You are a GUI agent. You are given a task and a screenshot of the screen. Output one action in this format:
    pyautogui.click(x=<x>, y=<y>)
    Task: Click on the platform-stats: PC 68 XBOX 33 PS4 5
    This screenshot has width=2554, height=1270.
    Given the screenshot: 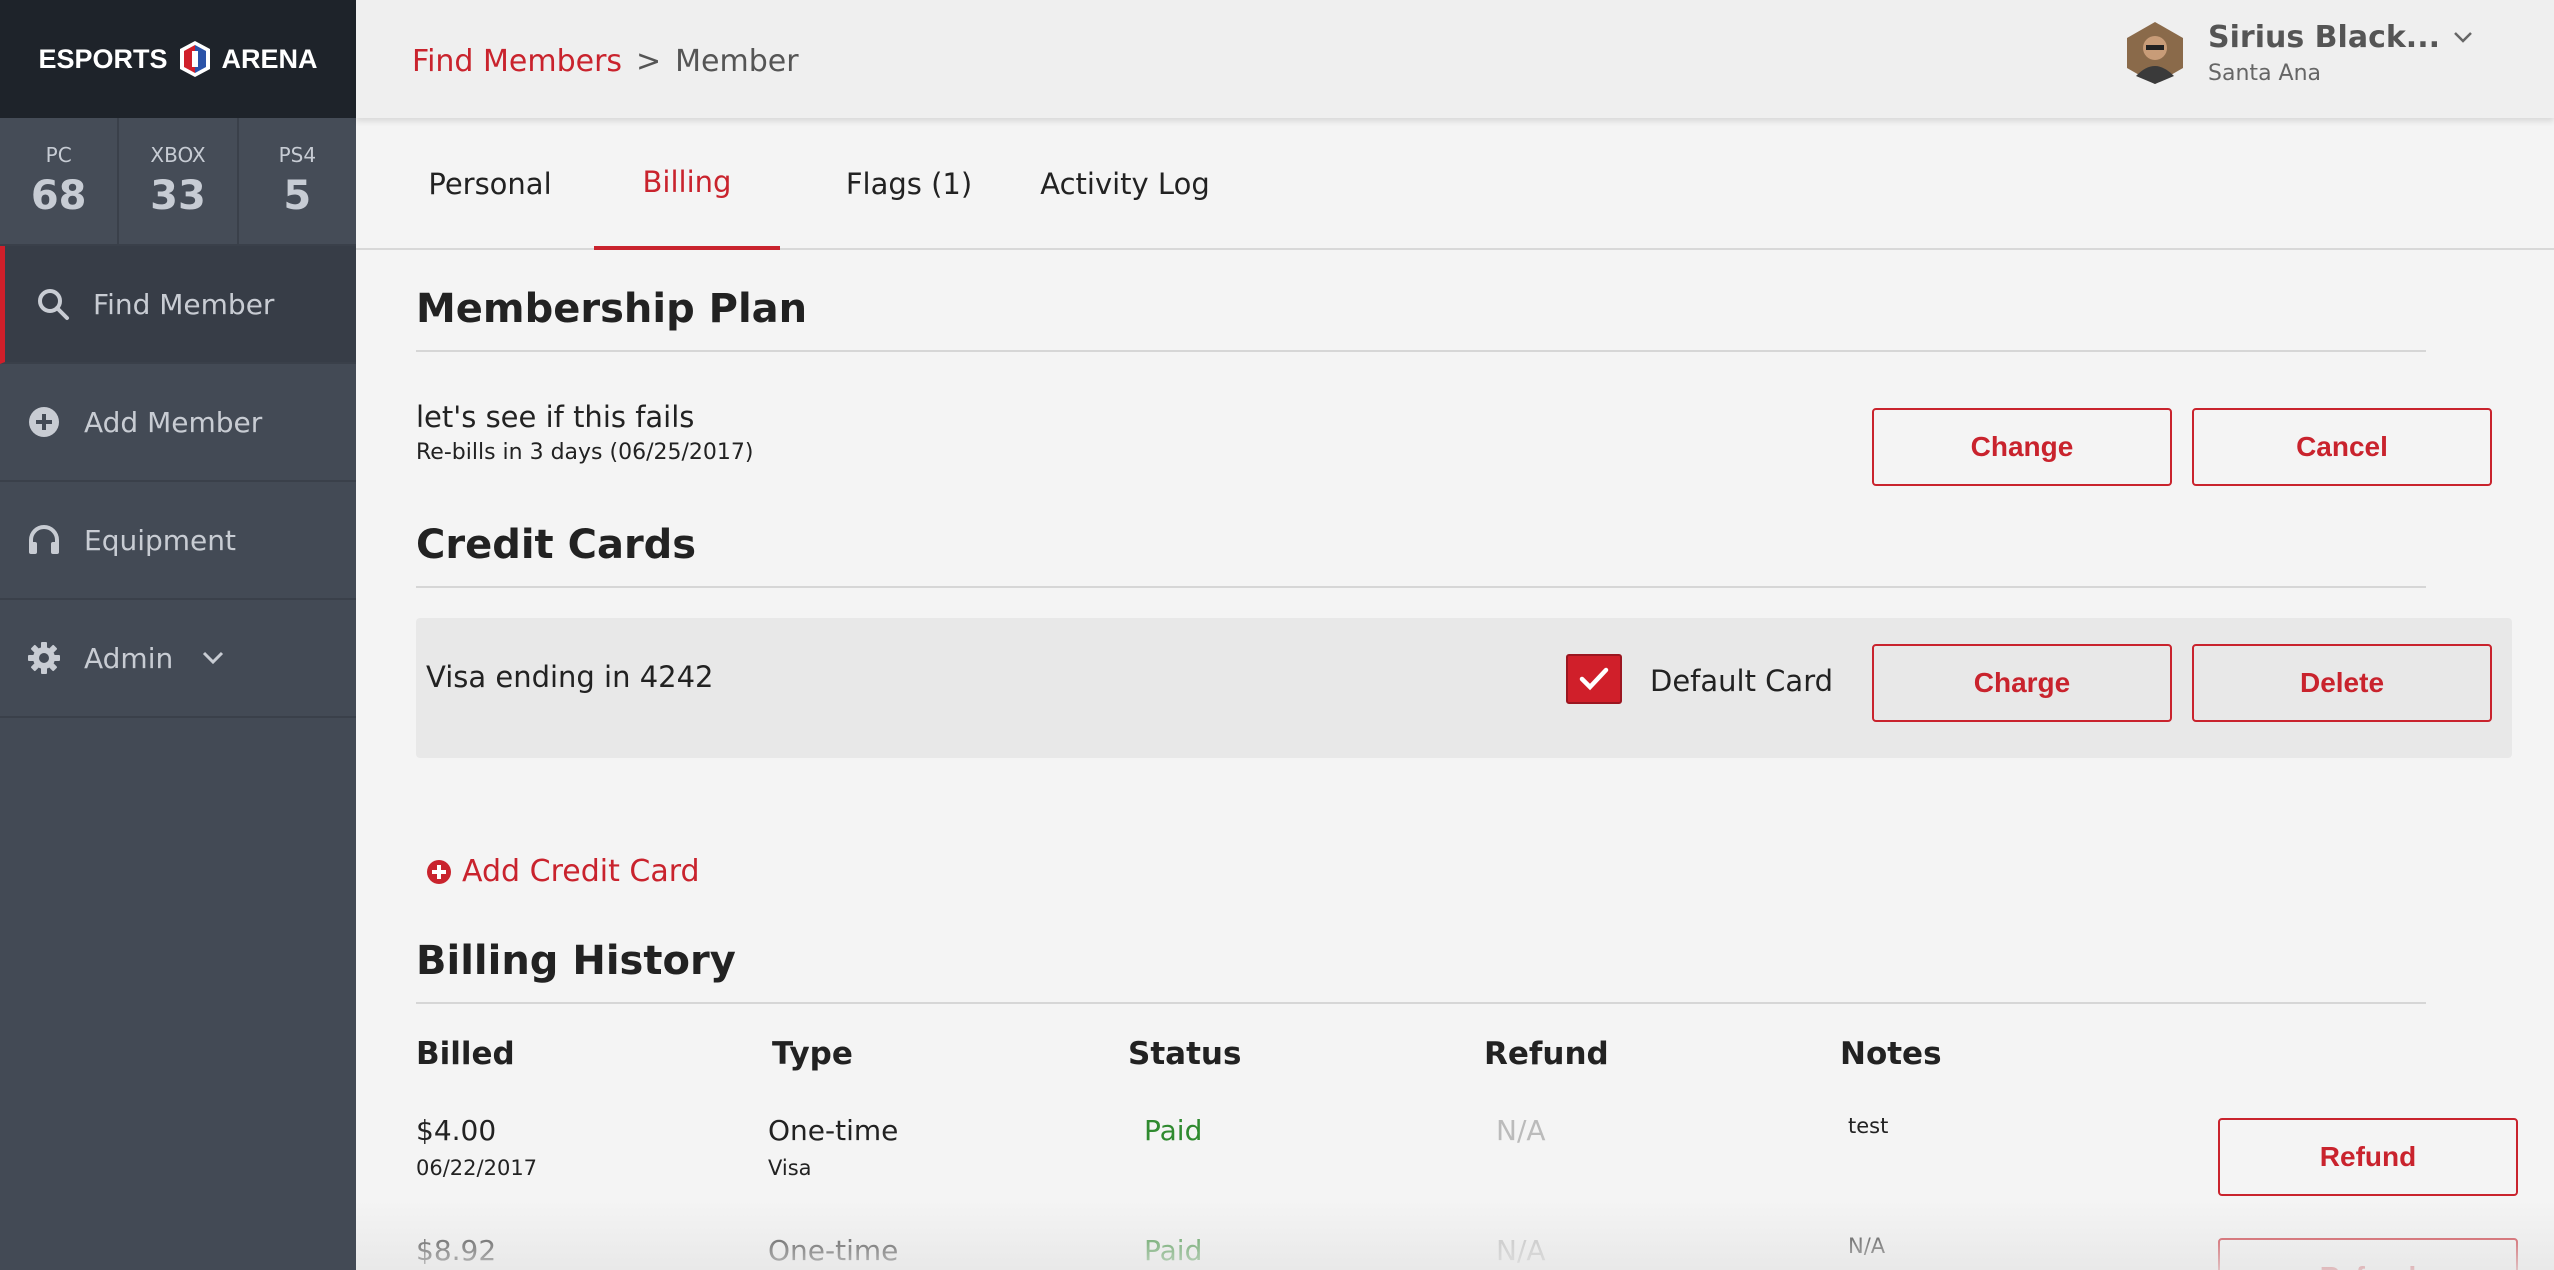 What is the action you would take?
    pyautogui.click(x=178, y=182)
    